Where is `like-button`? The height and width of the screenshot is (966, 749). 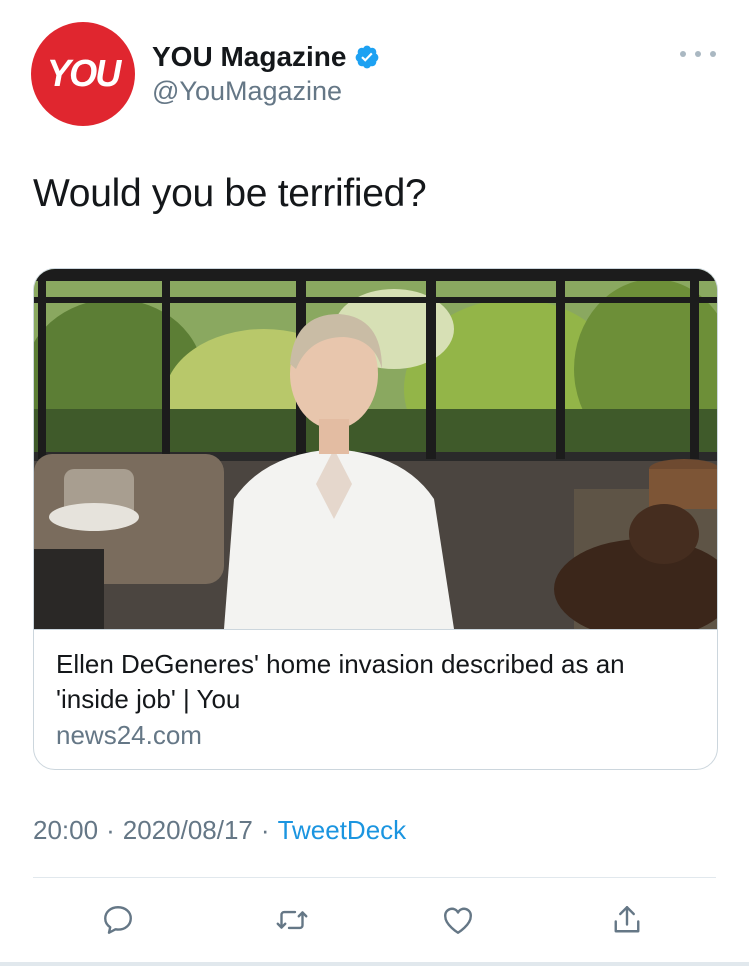 like-button is located at coordinates (458, 920).